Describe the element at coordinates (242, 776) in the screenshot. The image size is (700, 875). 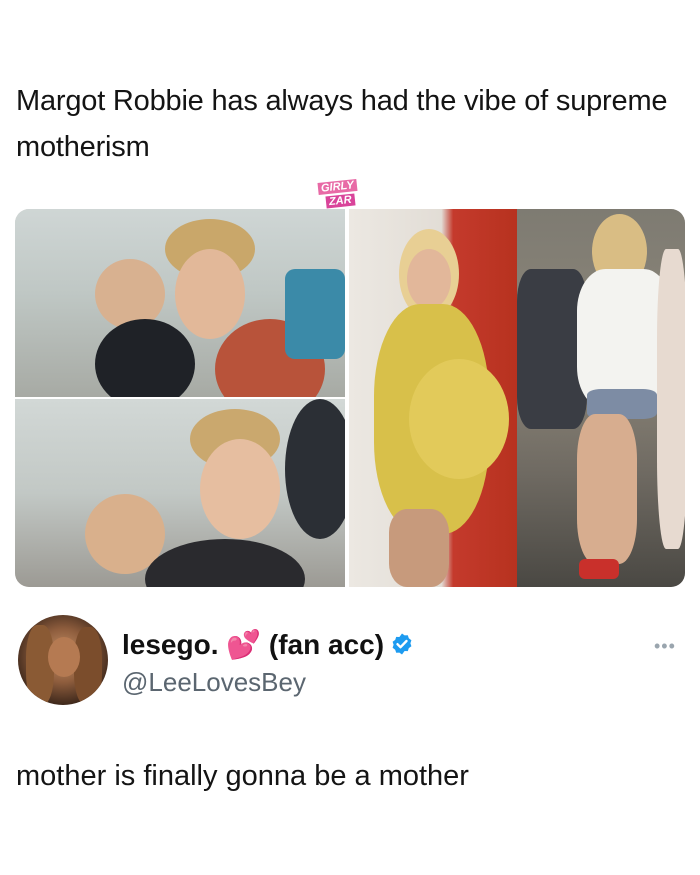
I see `tweet-text: mother is finally gonna be a mother` at that location.